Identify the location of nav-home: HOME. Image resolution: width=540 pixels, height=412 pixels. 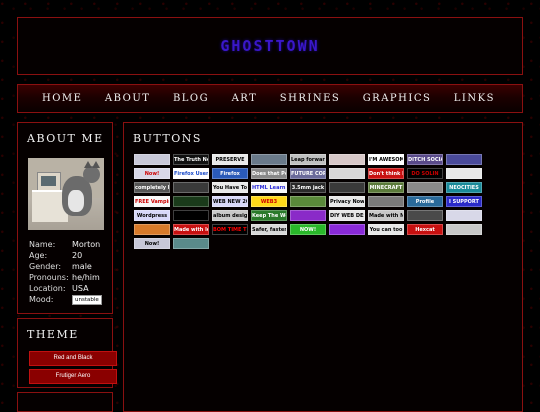
(62, 98).